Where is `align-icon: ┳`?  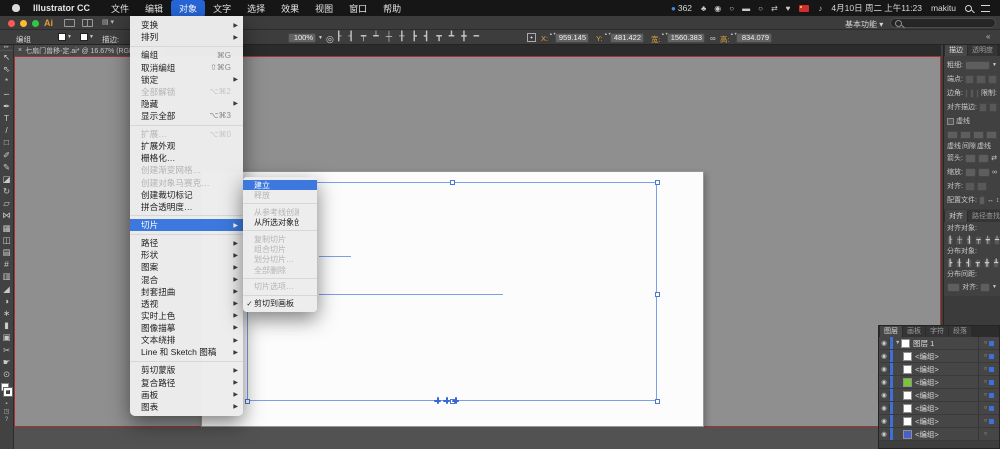 align-icon: ┳ is located at coordinates (438, 36).